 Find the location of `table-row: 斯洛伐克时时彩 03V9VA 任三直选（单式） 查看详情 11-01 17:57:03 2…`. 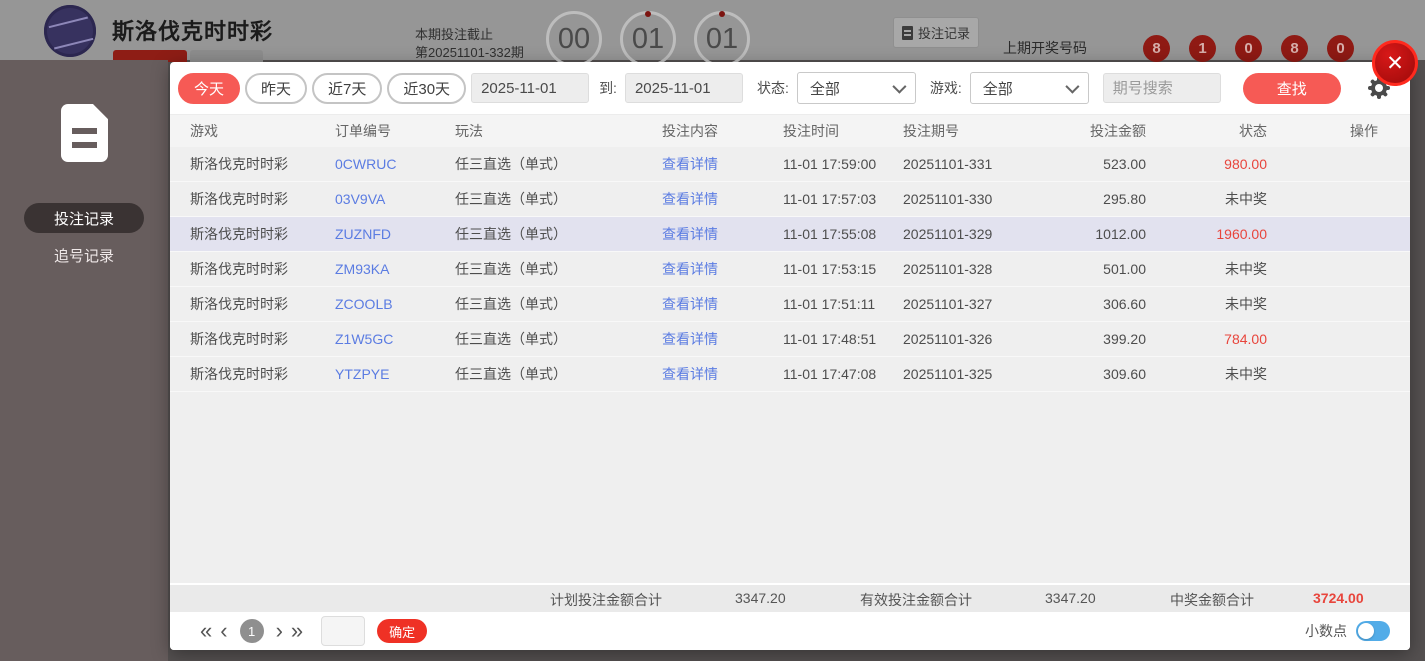

table-row: 斯洛伐克时时彩 03V9VA 任三直选（单式） 查看详情 11-01 17:57:03 2… is located at coordinates (790, 199).